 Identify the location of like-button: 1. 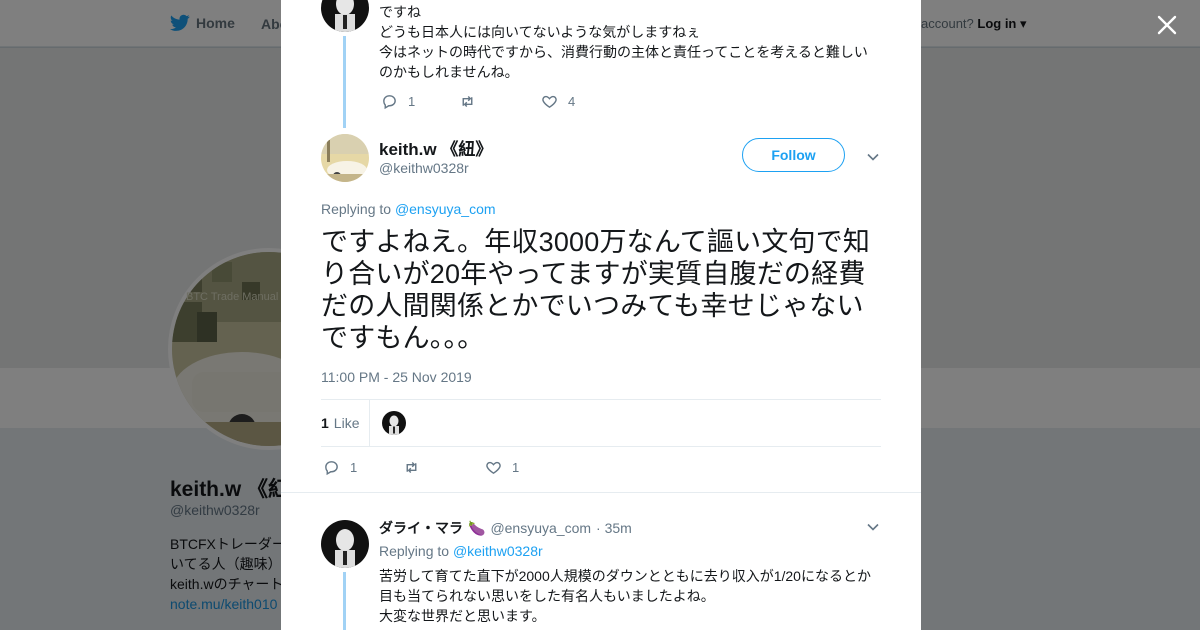
(502, 467).